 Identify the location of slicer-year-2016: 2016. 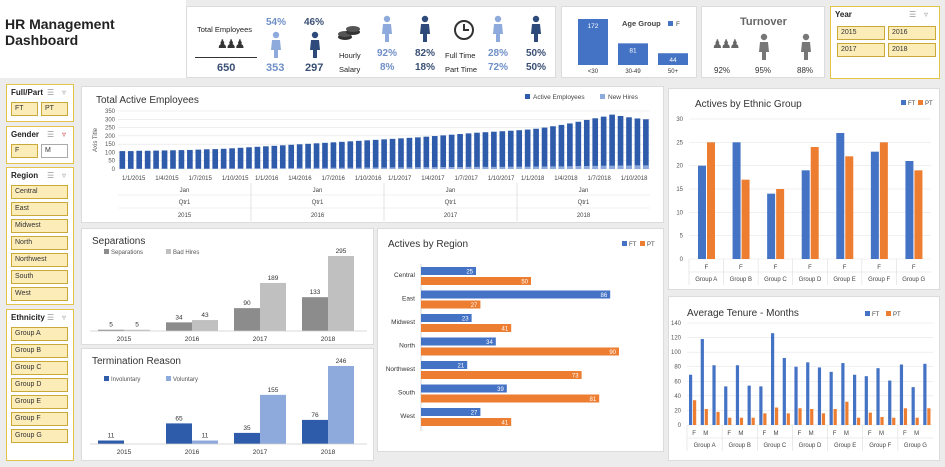
(912, 33).